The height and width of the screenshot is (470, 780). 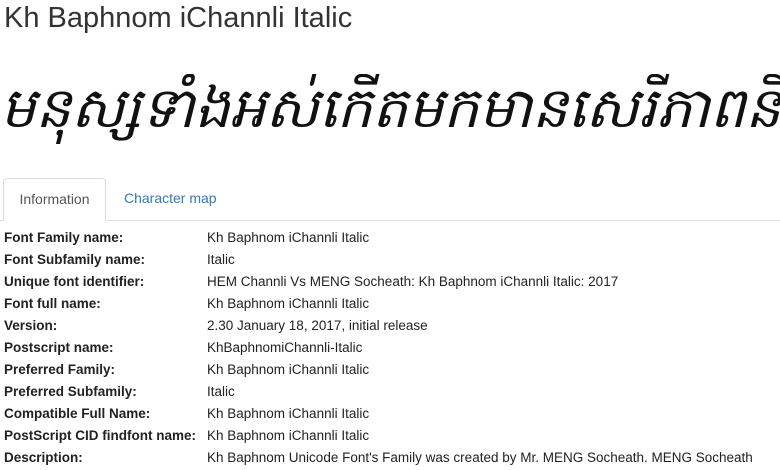 What do you see at coordinates (390, 108) in the screenshot?
I see `font-sample-text: មនុស្សទាំងអស់កើតមកមានសេរីភាពនិងស` at bounding box center [390, 108].